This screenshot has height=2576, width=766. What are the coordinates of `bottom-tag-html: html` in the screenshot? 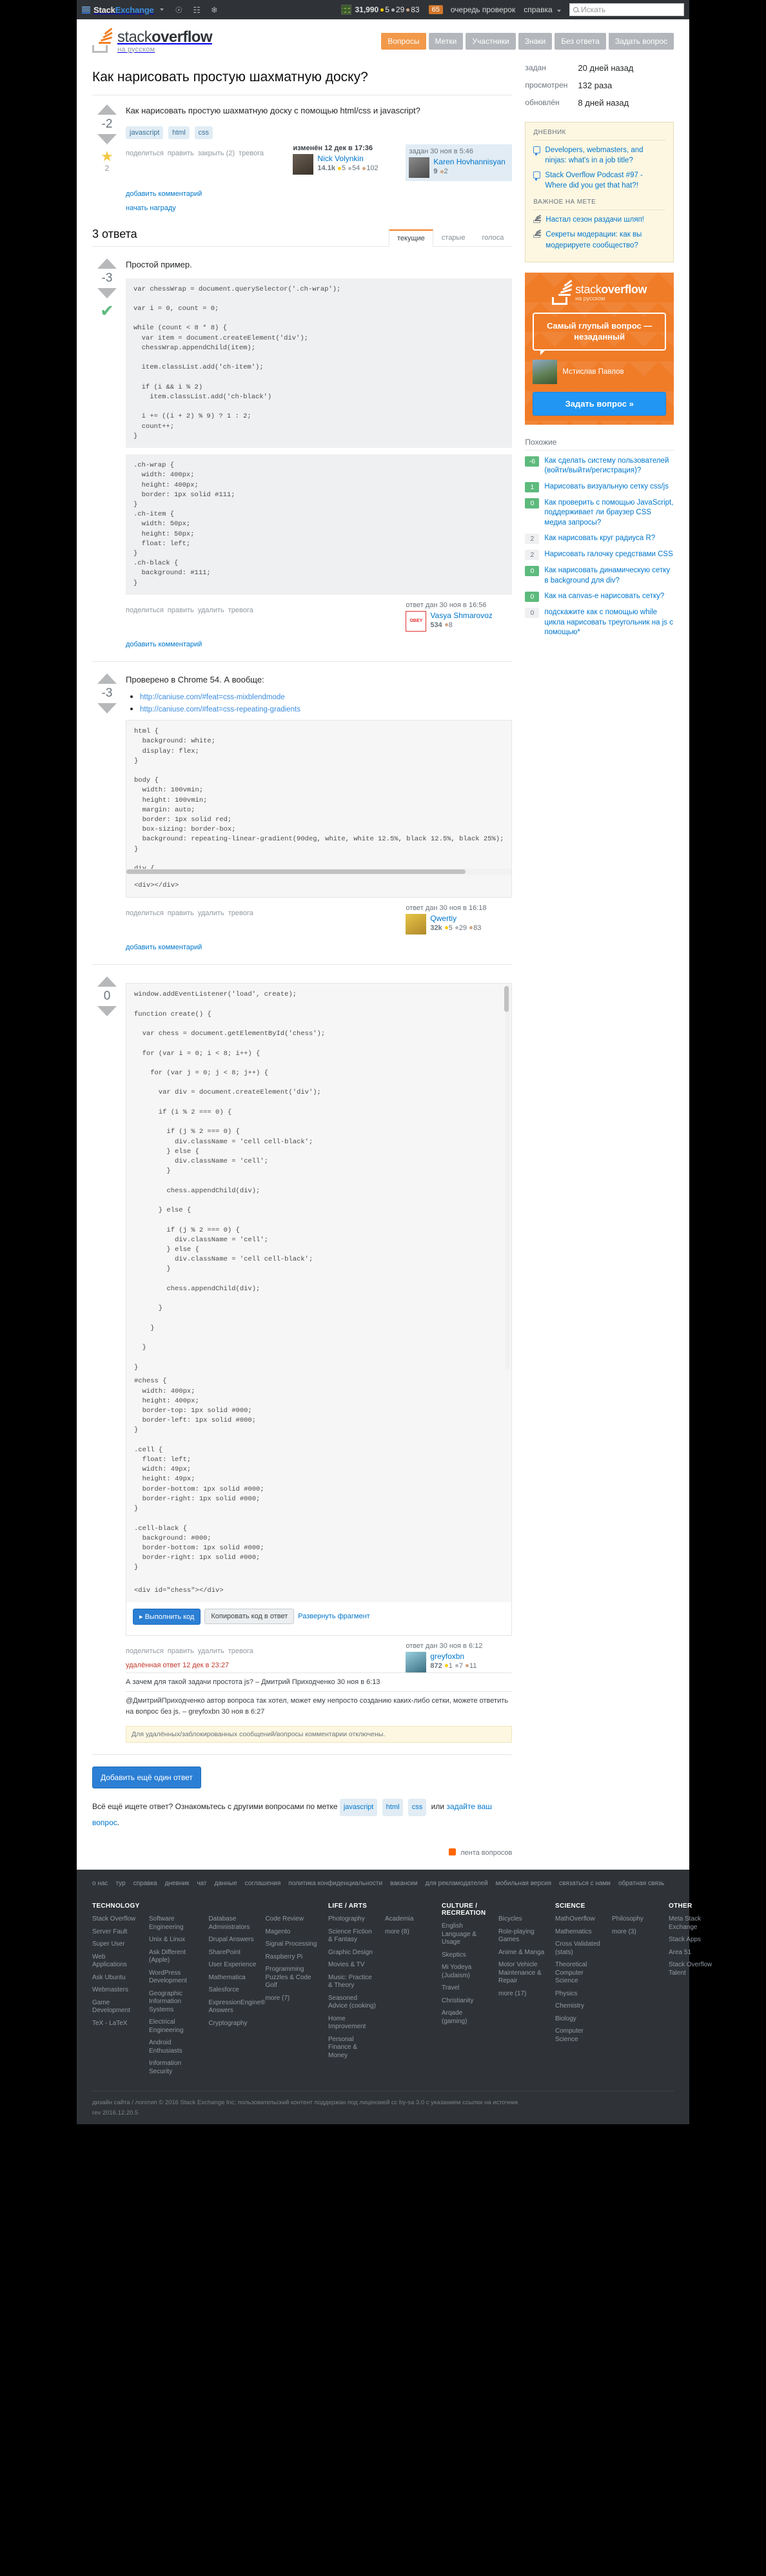 It's located at (393, 1808).